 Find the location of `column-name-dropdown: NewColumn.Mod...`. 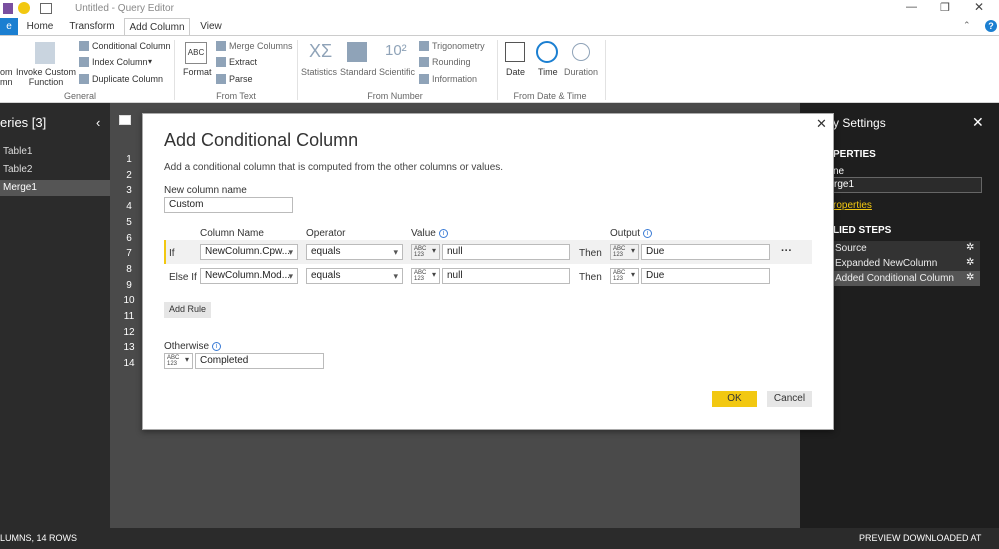

column-name-dropdown: NewColumn.Mod... is located at coordinates (249, 276).